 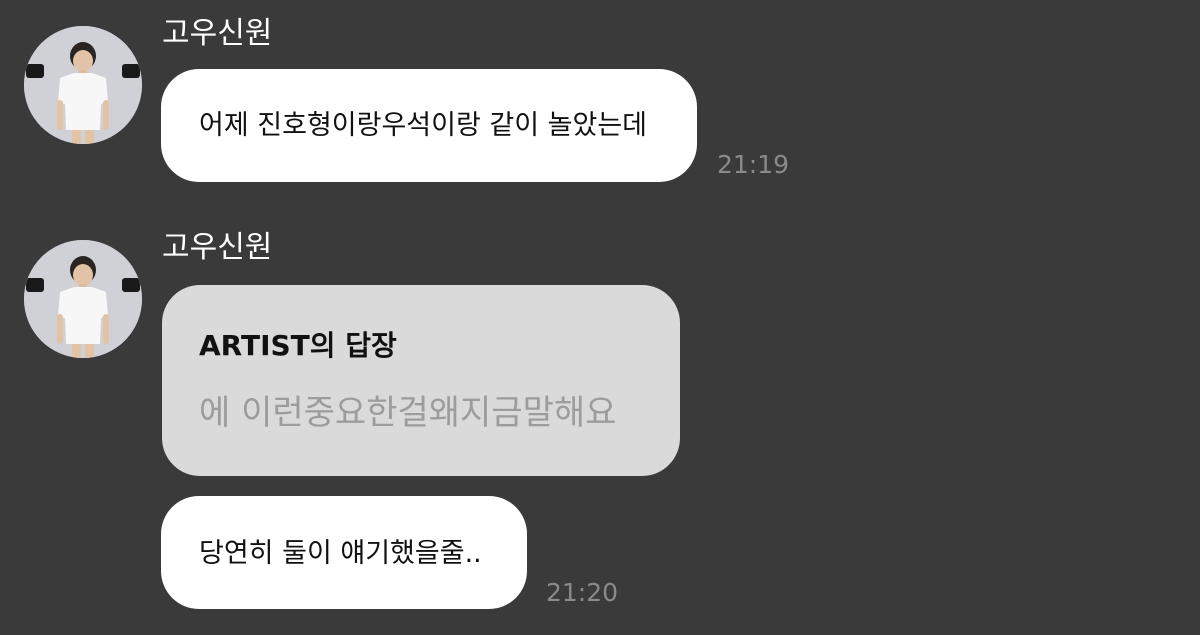 I want to click on message-time: 21:20, so click(x=582, y=592).